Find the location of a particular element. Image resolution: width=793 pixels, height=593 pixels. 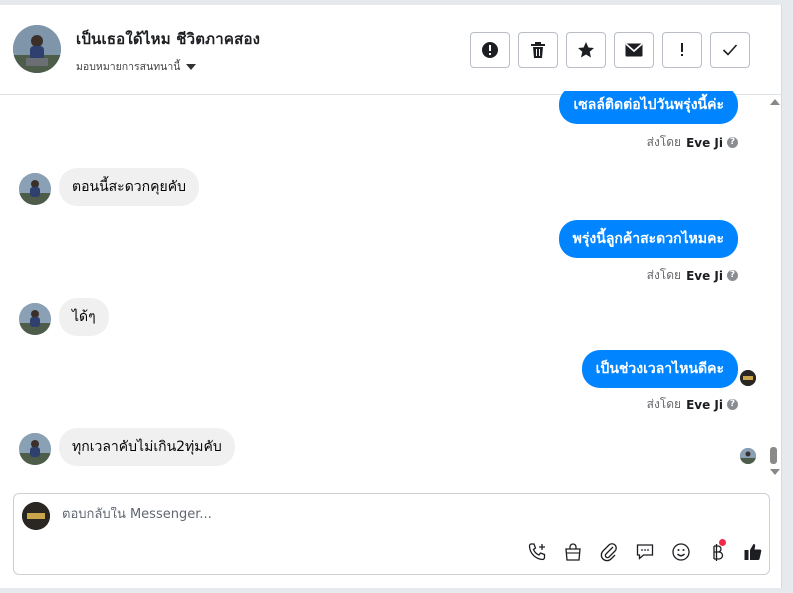

mark-spam-button is located at coordinates (490, 50).